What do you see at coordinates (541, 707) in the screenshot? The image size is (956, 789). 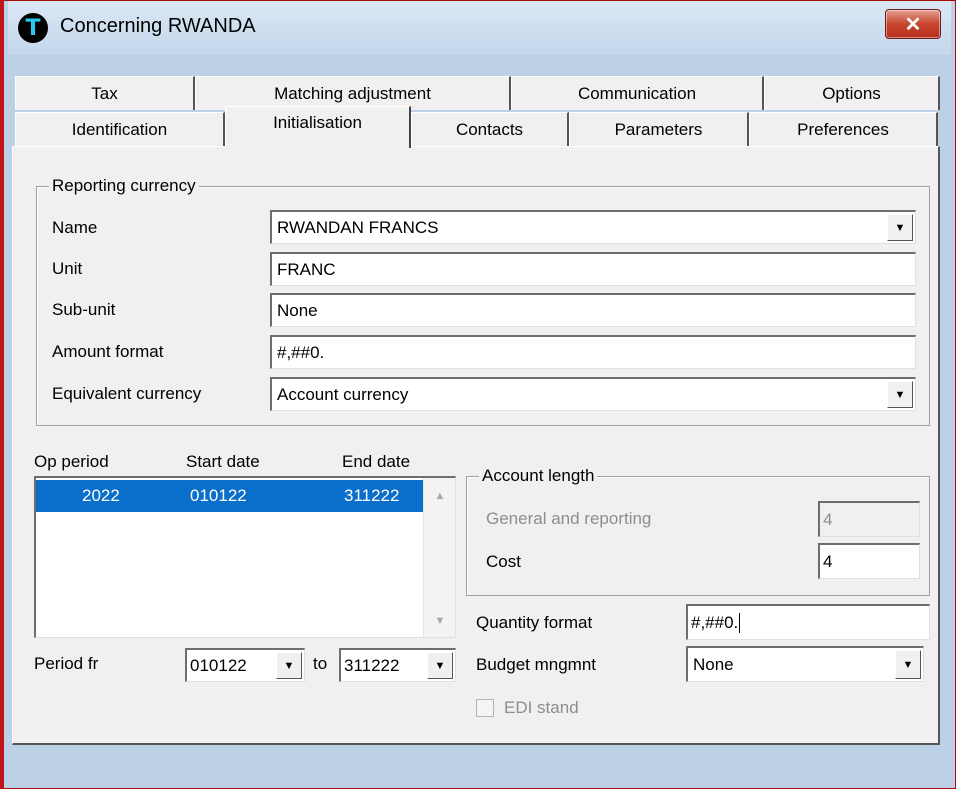 I see `edi-label: EDI stand` at bounding box center [541, 707].